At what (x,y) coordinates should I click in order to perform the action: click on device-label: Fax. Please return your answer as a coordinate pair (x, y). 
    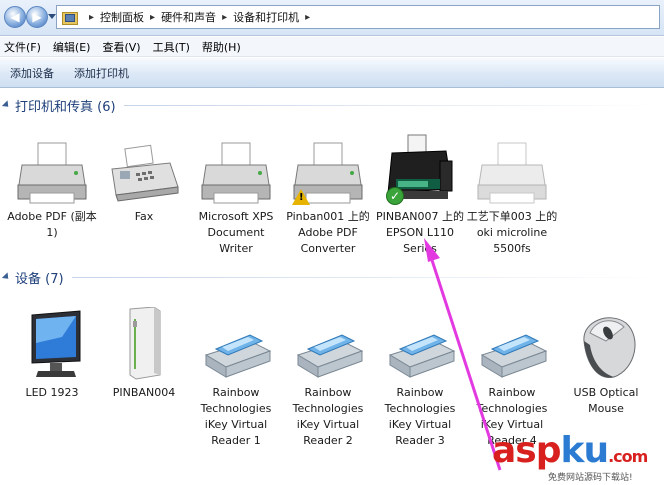
    Looking at the image, I should click on (144, 216).